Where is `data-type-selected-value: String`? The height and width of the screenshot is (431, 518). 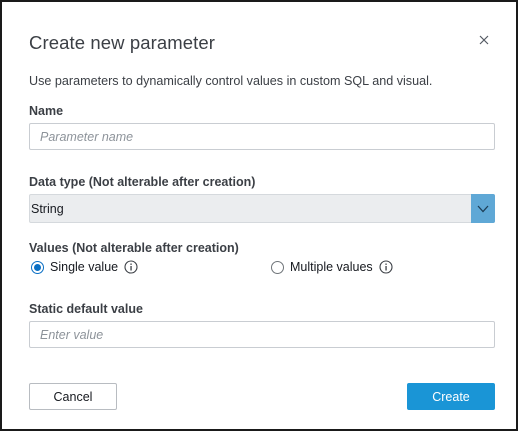 data-type-selected-value: String is located at coordinates (47, 209).